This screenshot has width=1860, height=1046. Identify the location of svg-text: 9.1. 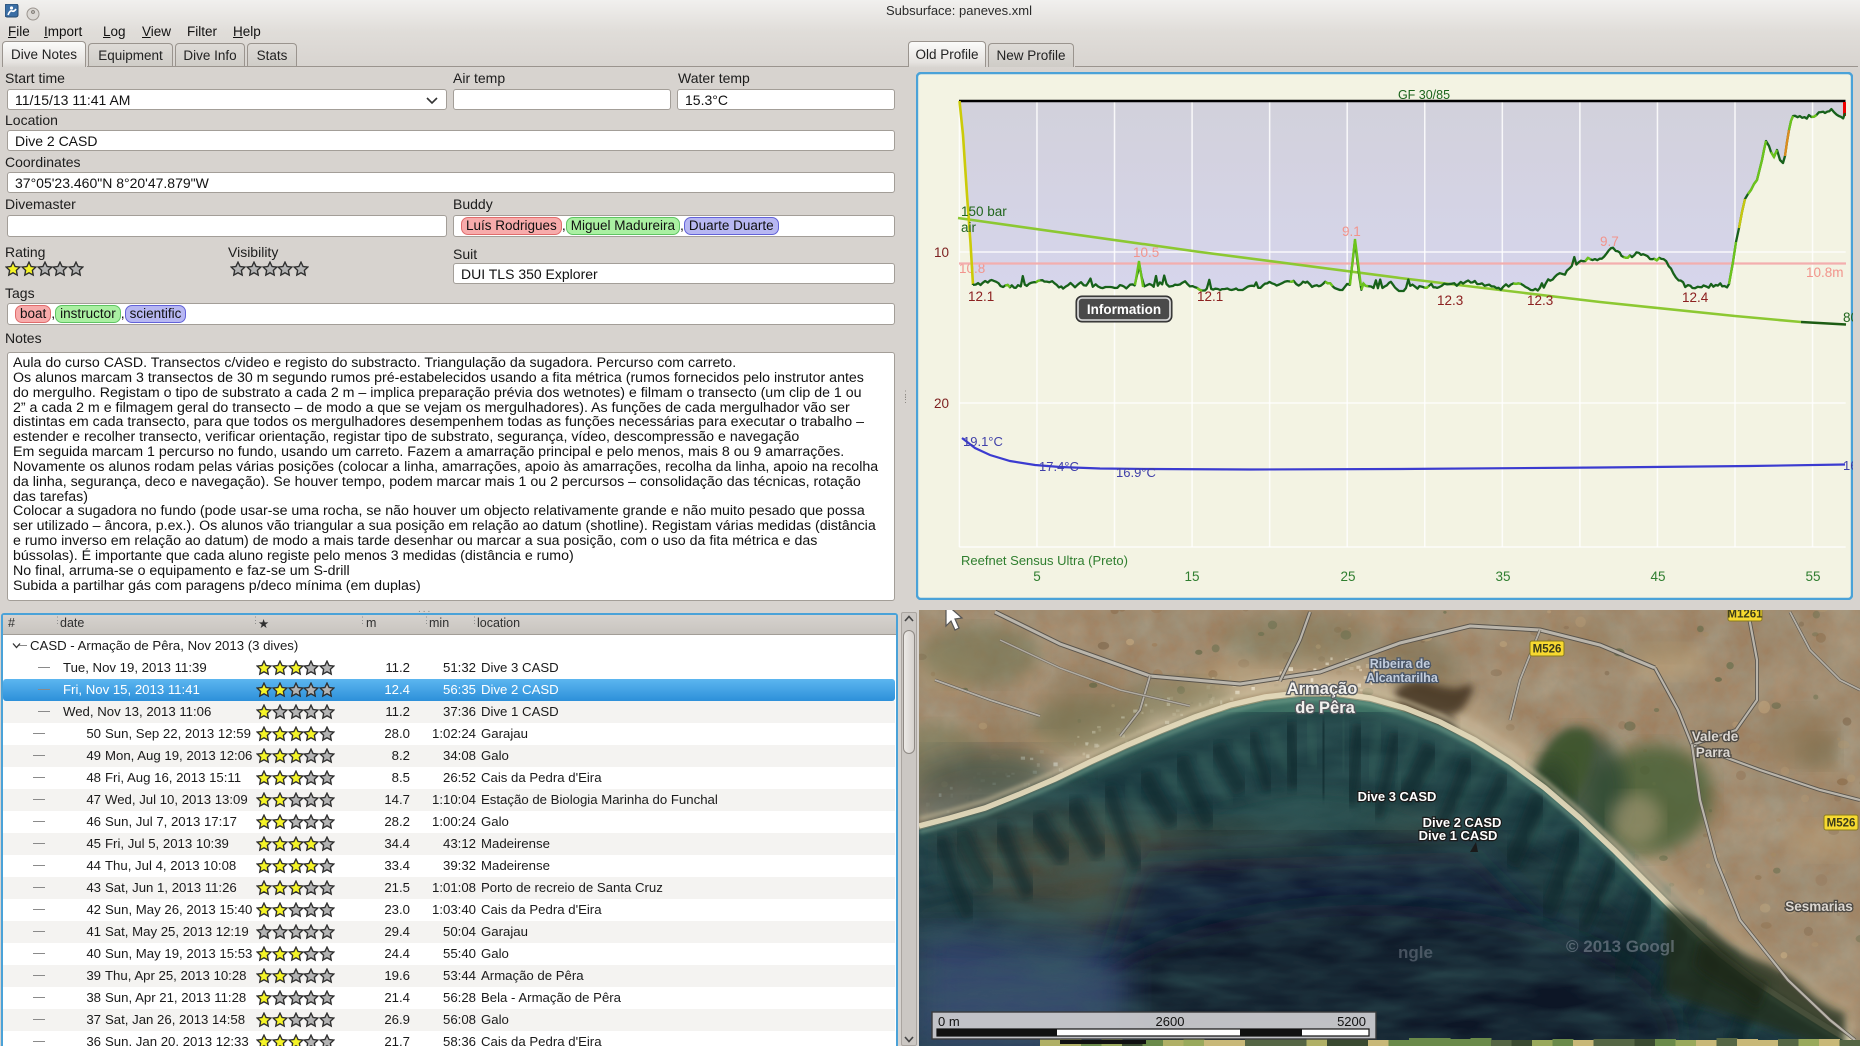
(1351, 231).